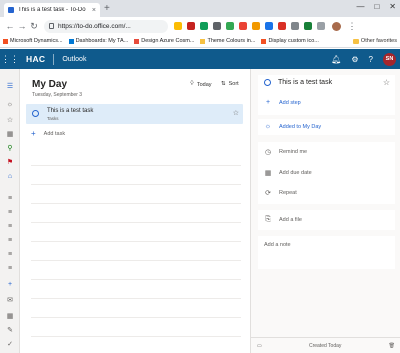 The width and height of the screenshot is (400, 353). Describe the element at coordinates (50, 84) in the screenshot. I see `page-title: My Day` at that location.